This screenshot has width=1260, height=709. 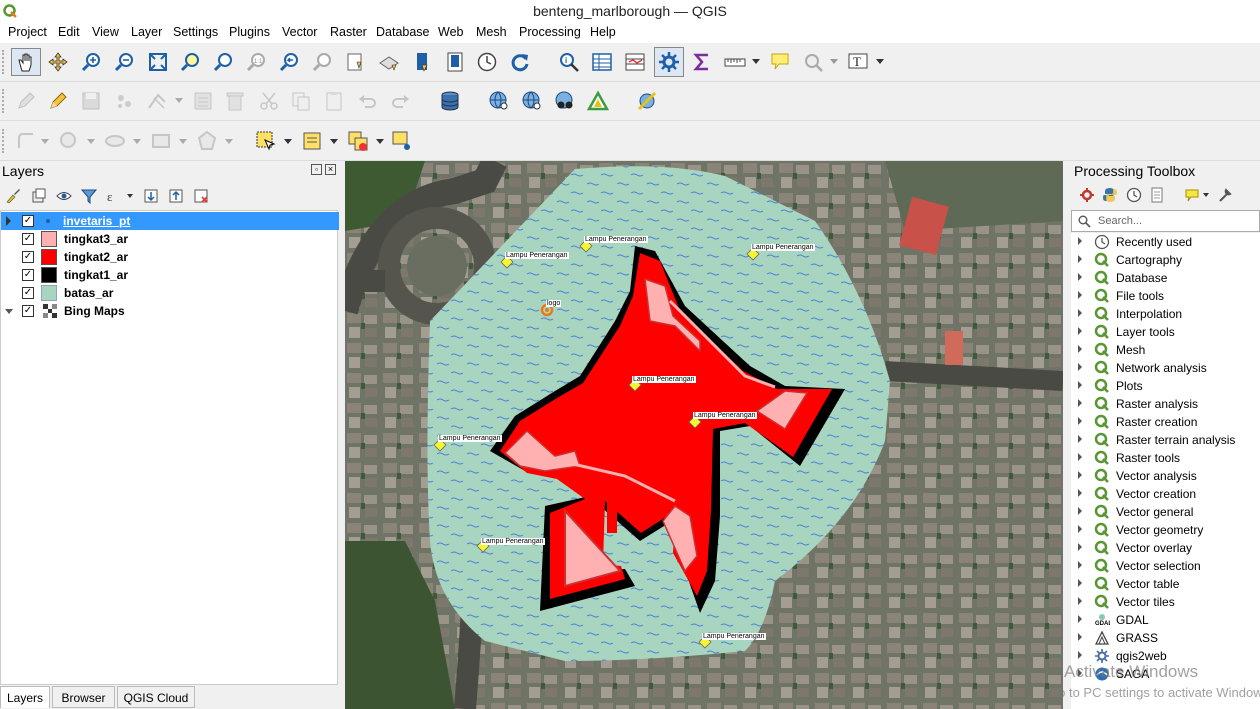 What do you see at coordinates (669, 62) in the screenshot?
I see `processing-toolbox-button` at bounding box center [669, 62].